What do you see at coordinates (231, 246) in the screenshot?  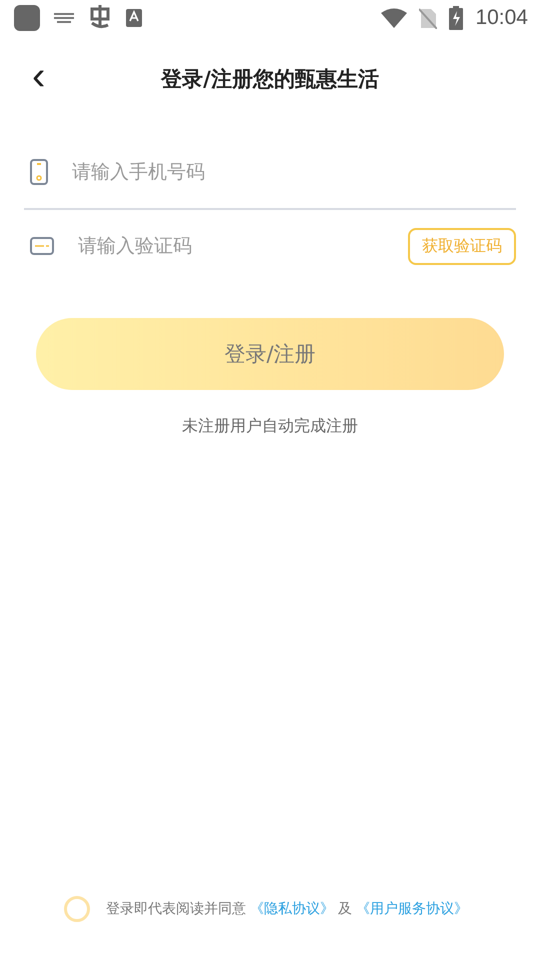 I see `code-field: 请输入验证码` at bounding box center [231, 246].